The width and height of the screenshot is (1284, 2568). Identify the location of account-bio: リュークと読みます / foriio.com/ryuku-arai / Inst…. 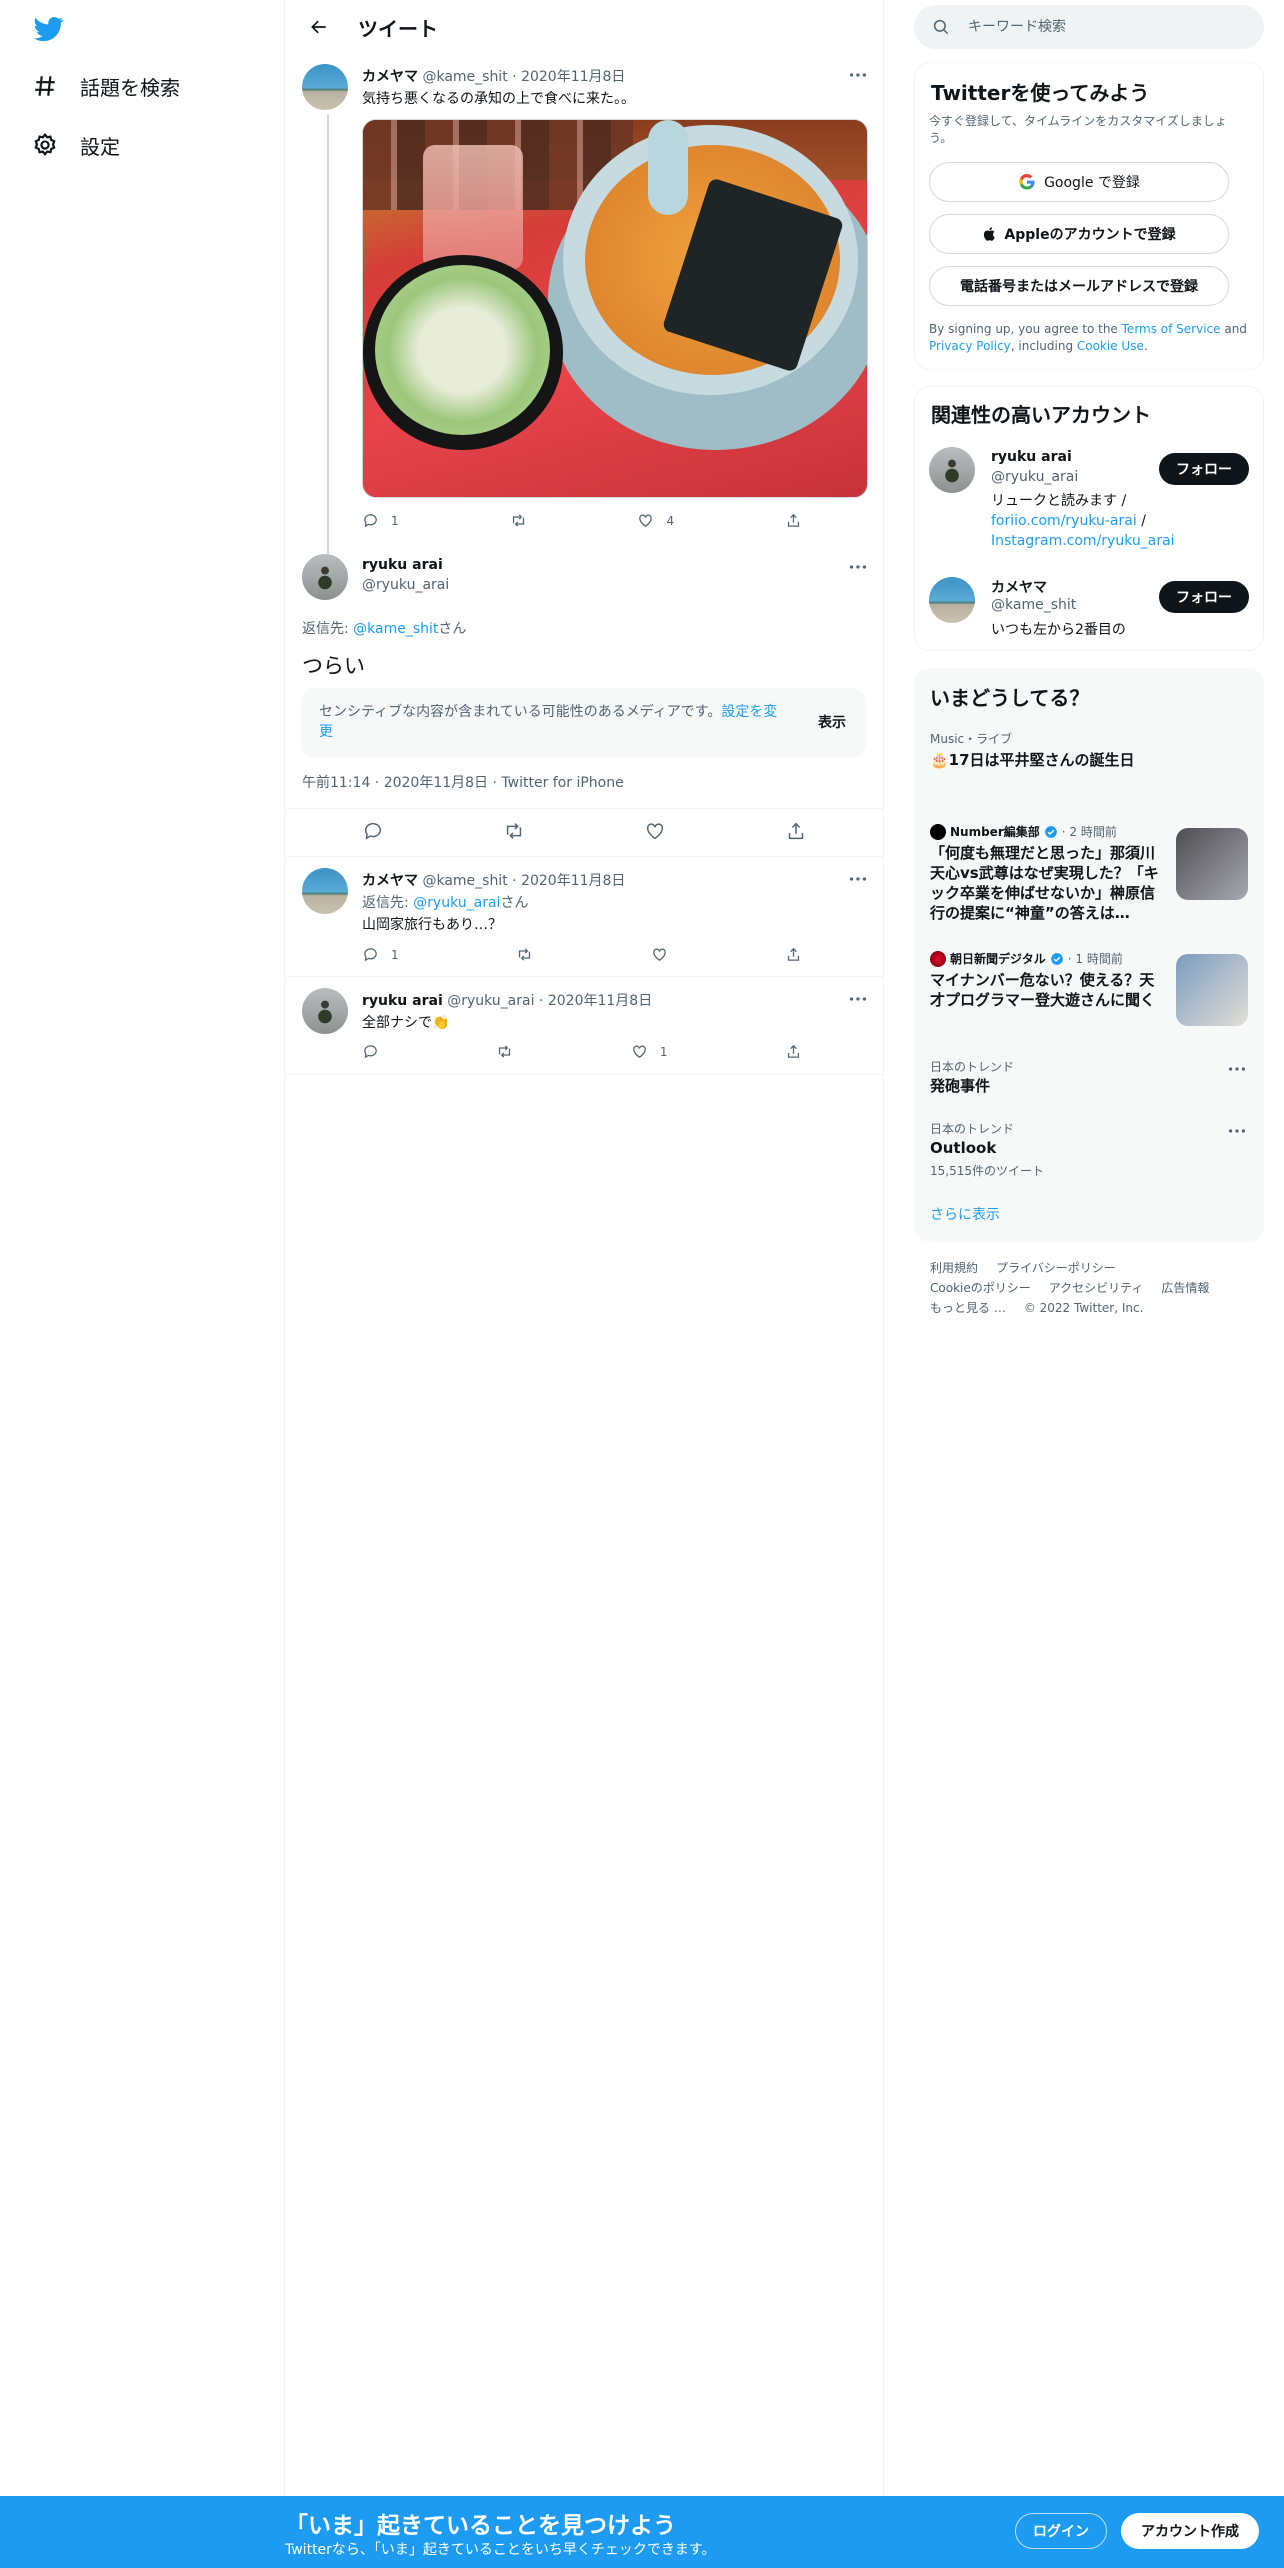
(1083, 521).